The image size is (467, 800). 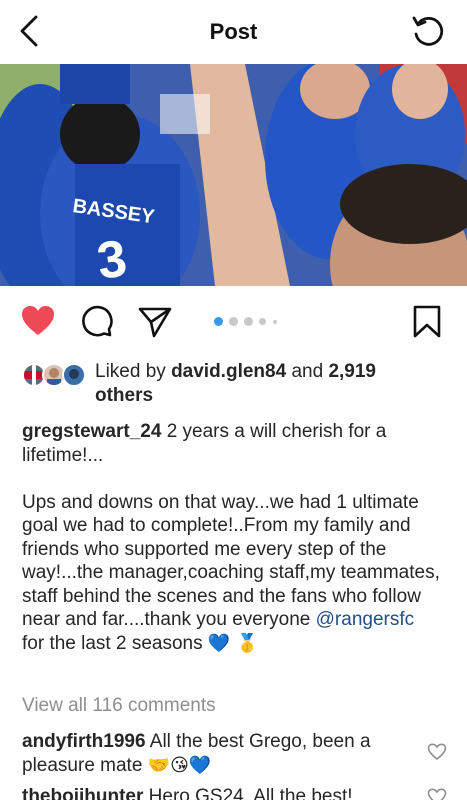 What do you see at coordinates (265, 384) in the screenshot?
I see `likes-text: Liked by david.glen84 and 2,919 others` at bounding box center [265, 384].